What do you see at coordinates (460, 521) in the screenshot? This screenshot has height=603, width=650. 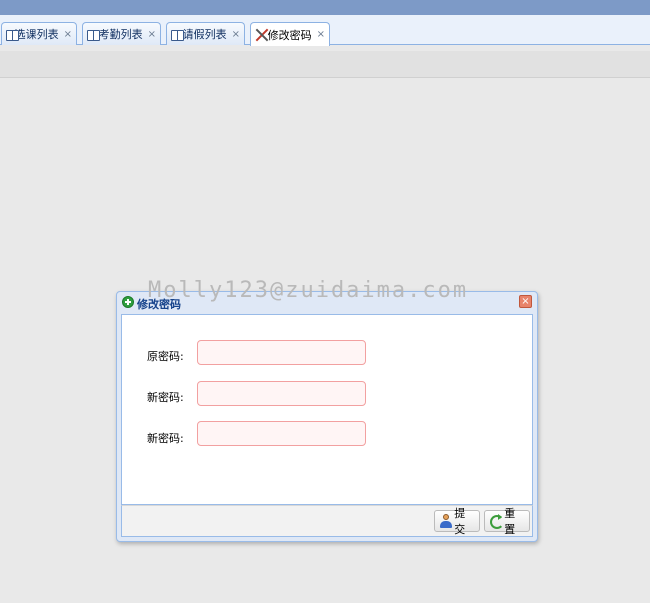 I see `submit-button-label: 提交` at bounding box center [460, 521].